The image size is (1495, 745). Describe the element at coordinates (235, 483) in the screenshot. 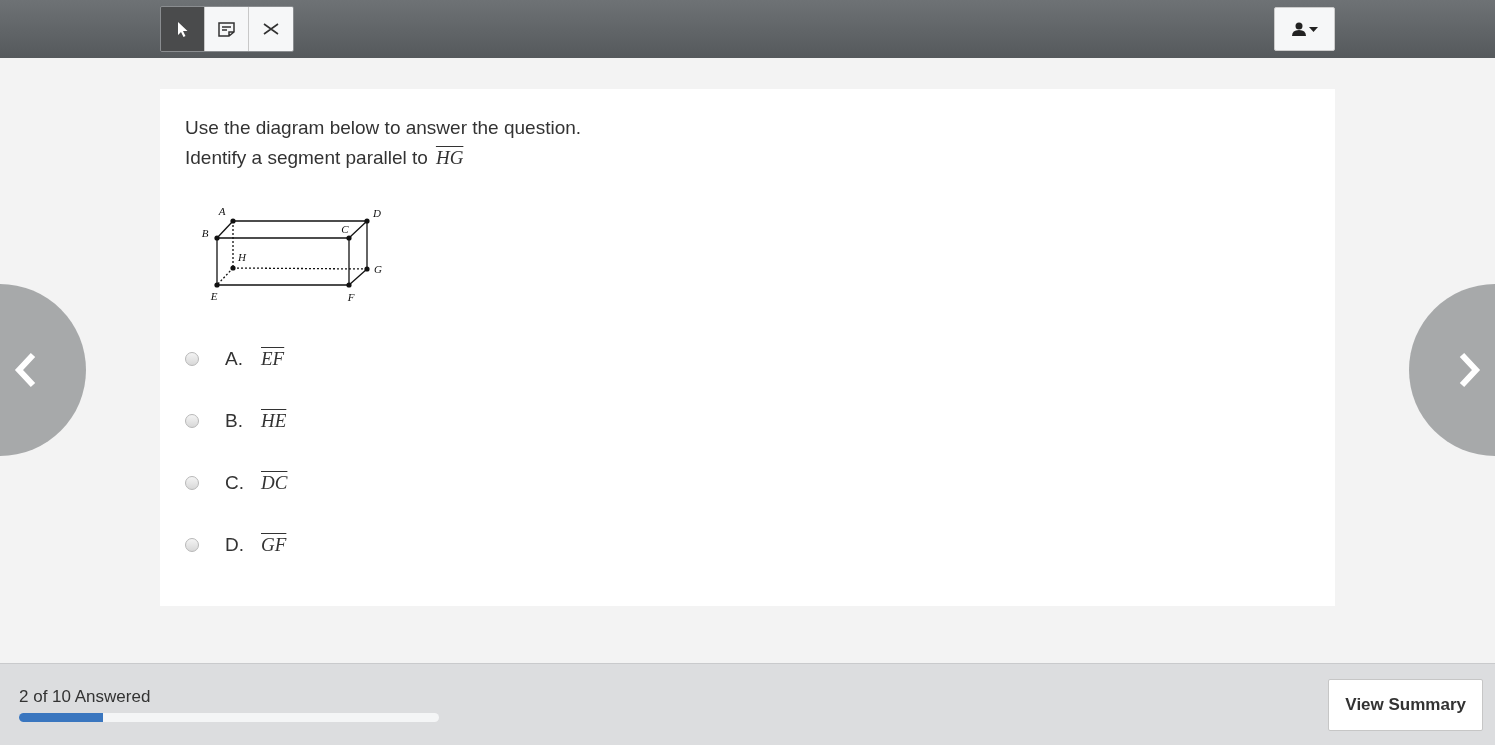

I see `option-letter: C.` at that location.